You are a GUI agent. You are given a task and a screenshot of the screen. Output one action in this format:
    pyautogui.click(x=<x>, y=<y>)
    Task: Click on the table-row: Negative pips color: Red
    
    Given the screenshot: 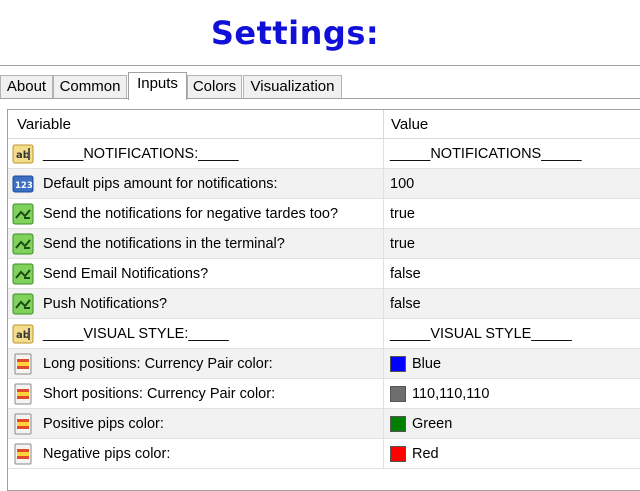 What is the action you would take?
    pyautogui.click(x=324, y=454)
    